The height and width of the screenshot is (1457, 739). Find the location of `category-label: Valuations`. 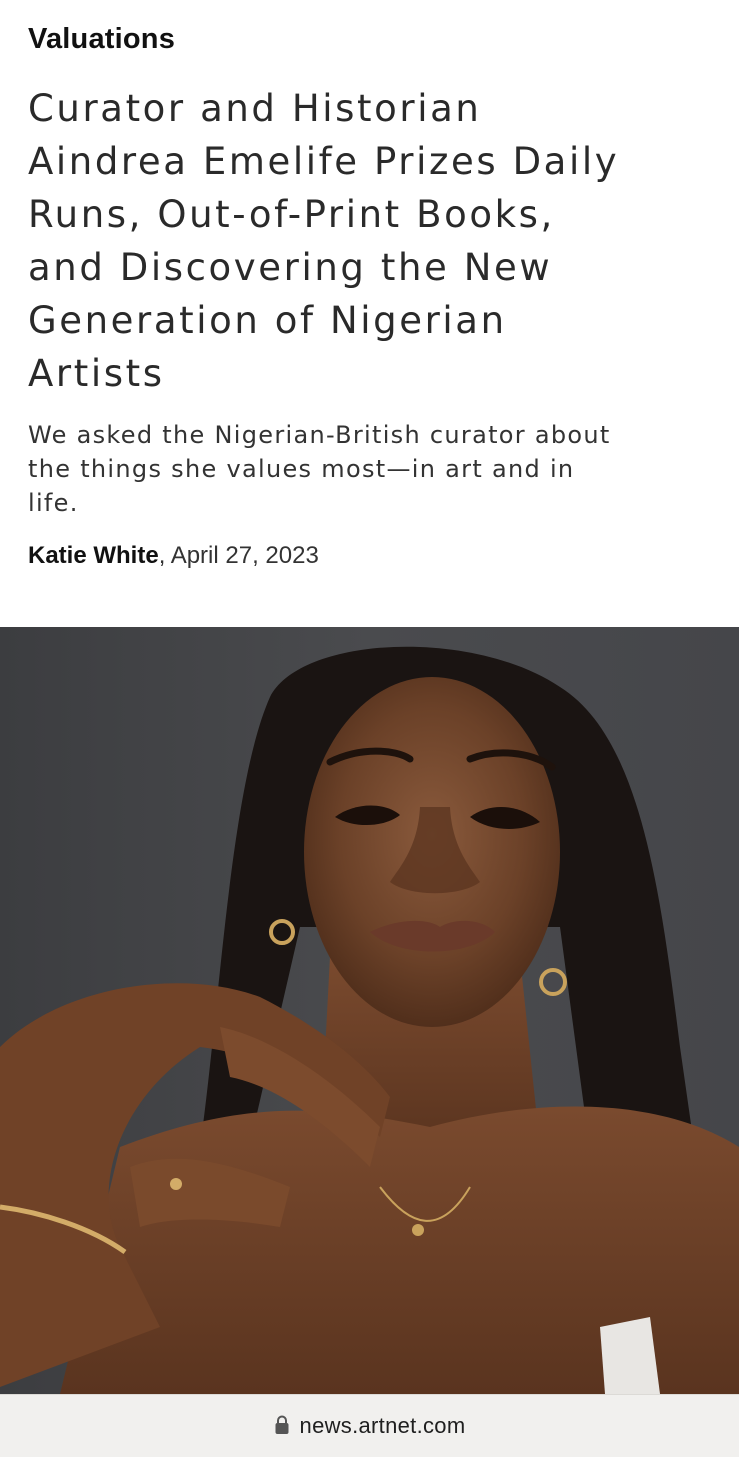

category-label: Valuations is located at coordinates (373, 39).